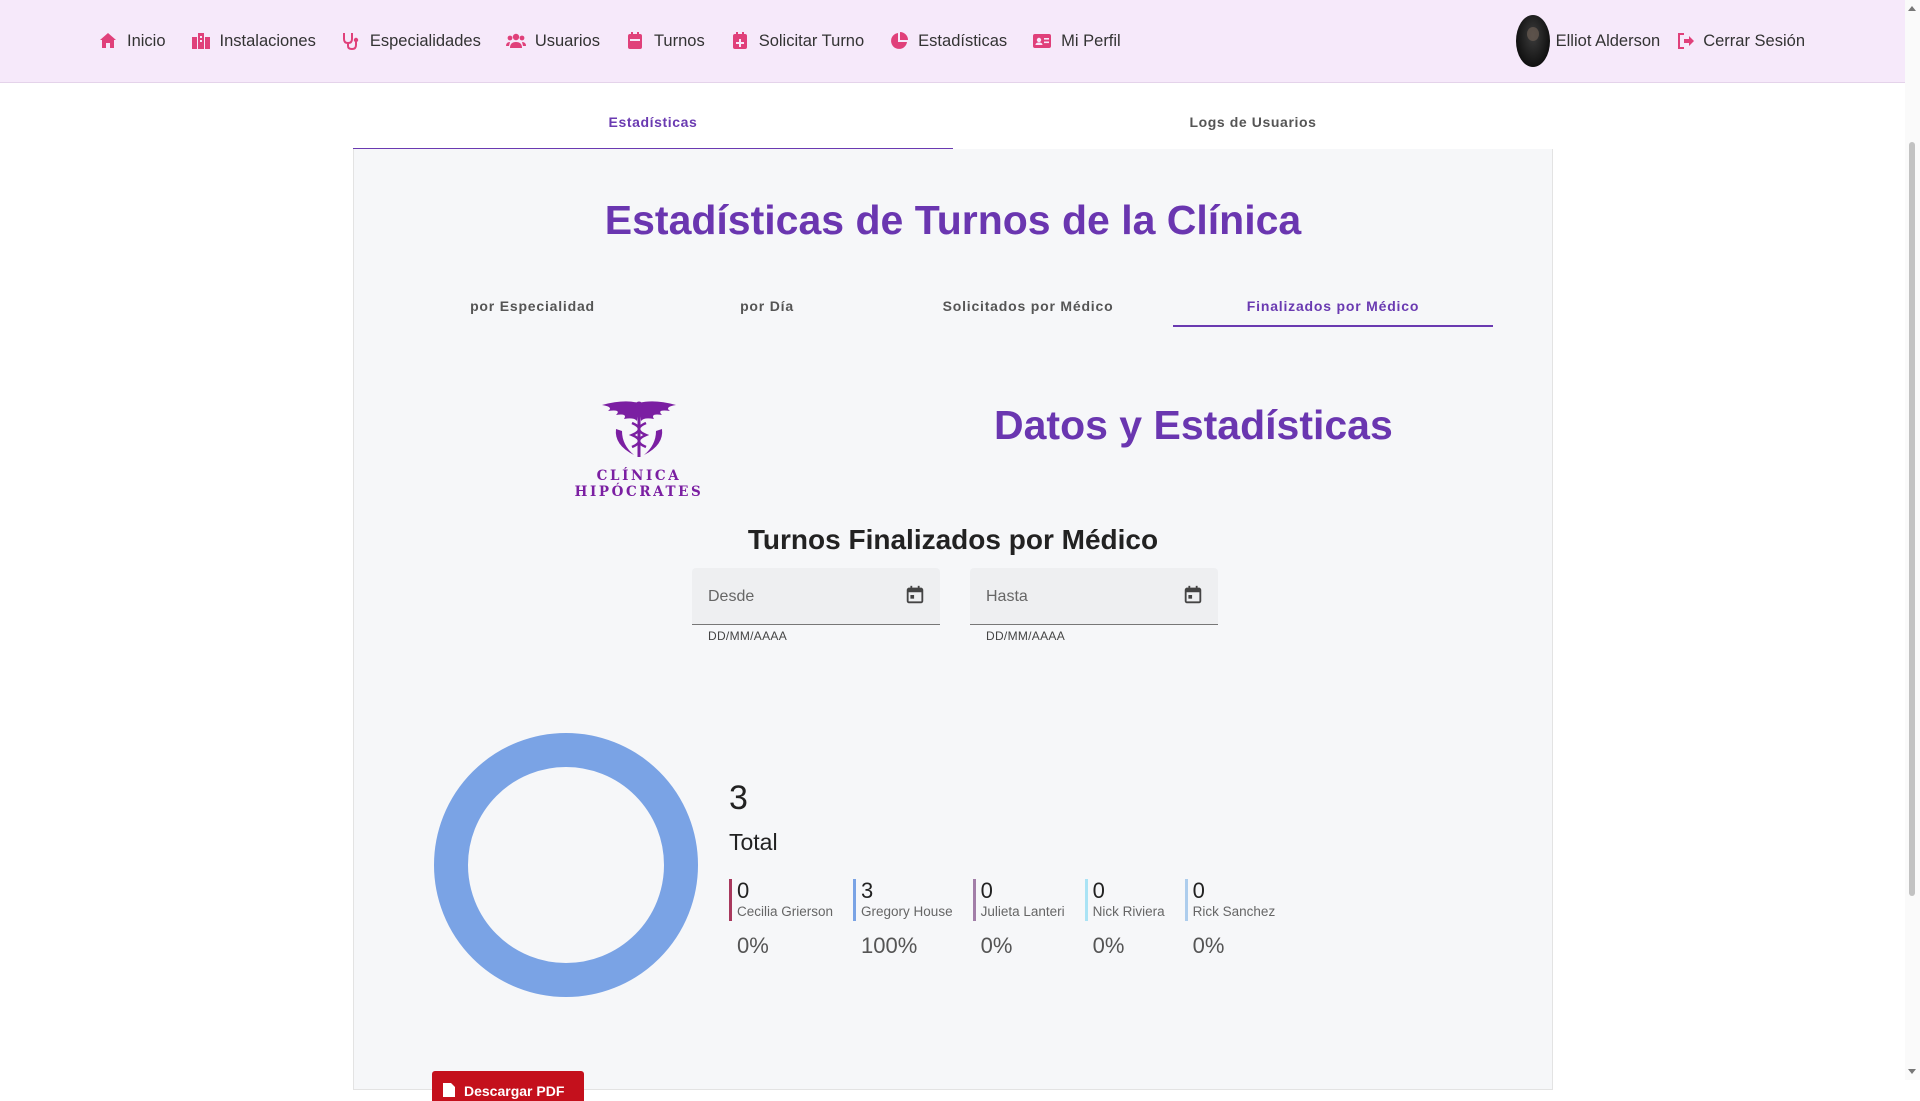  Describe the element at coordinates (515, 40) in the screenshot. I see `users-icon` at that location.